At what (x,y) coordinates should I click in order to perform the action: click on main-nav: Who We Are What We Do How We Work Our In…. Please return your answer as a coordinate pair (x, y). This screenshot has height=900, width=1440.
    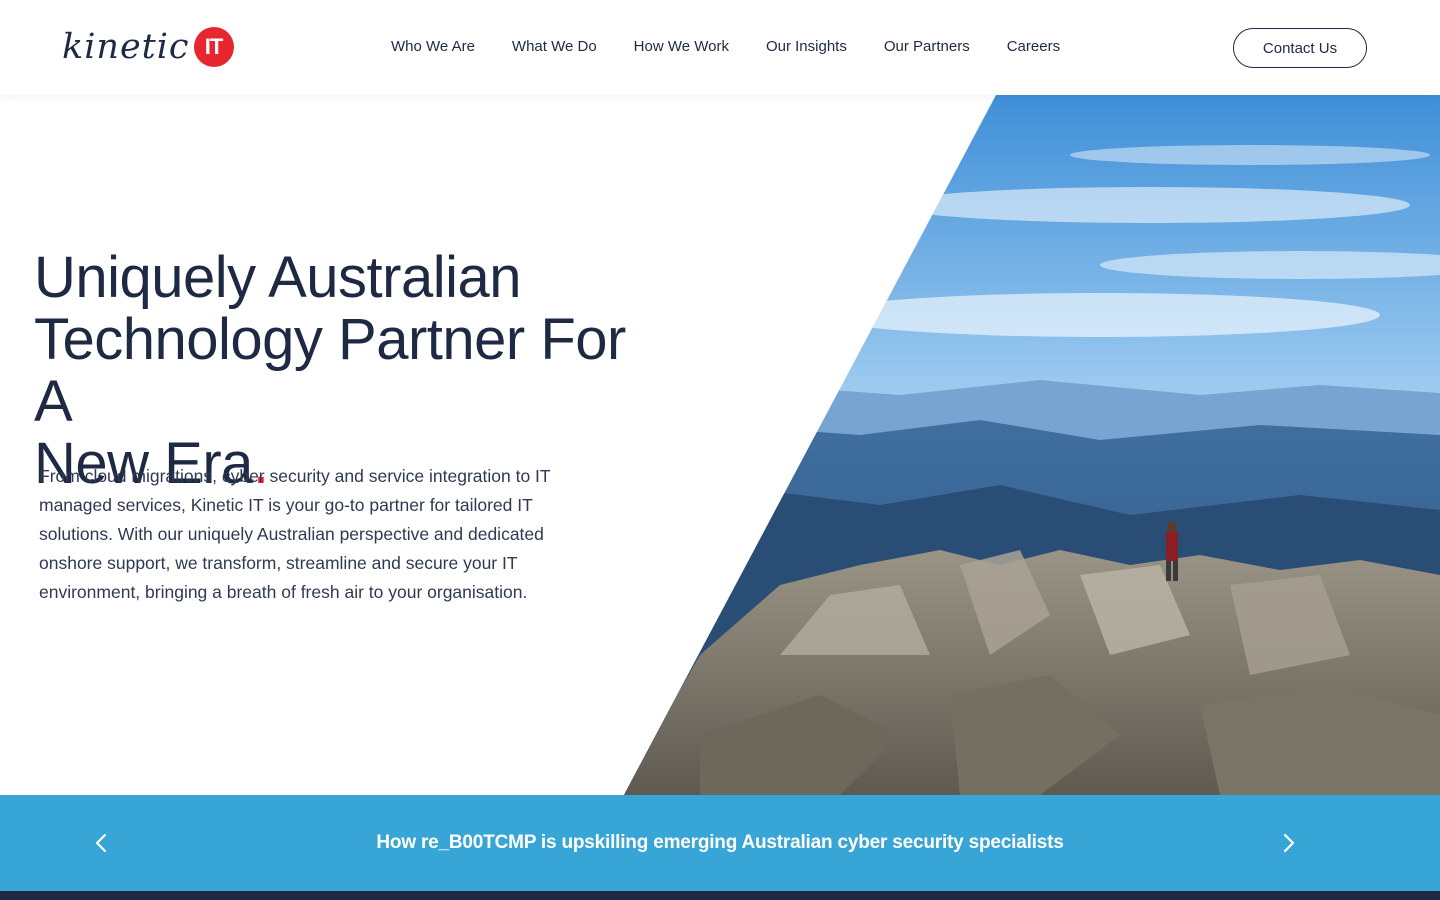
    Looking at the image, I should click on (744, 47).